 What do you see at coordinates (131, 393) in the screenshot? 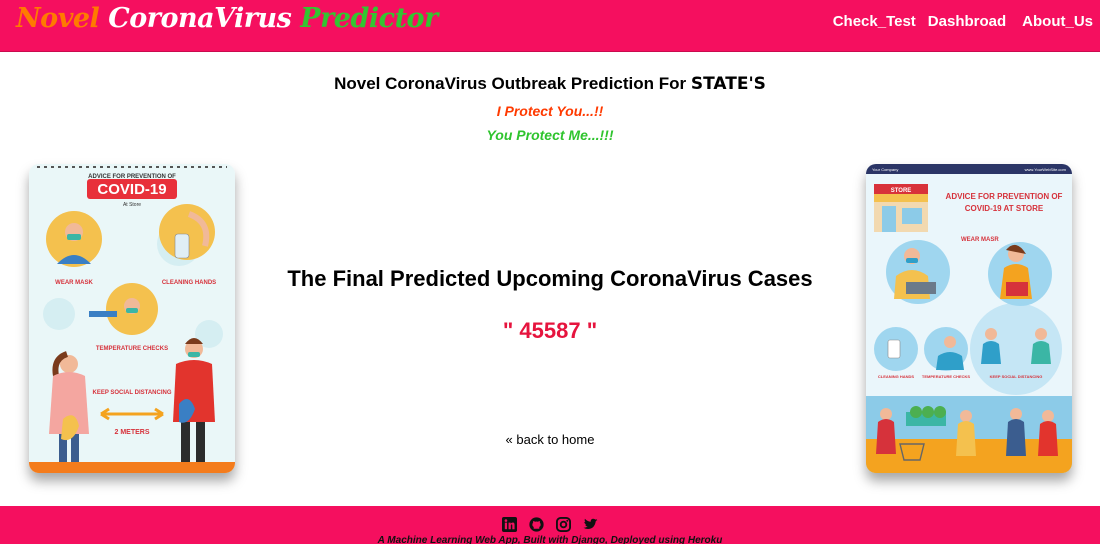
I see `poster-left-keep: KEEP SOCIAL DISTANCING` at bounding box center [131, 393].